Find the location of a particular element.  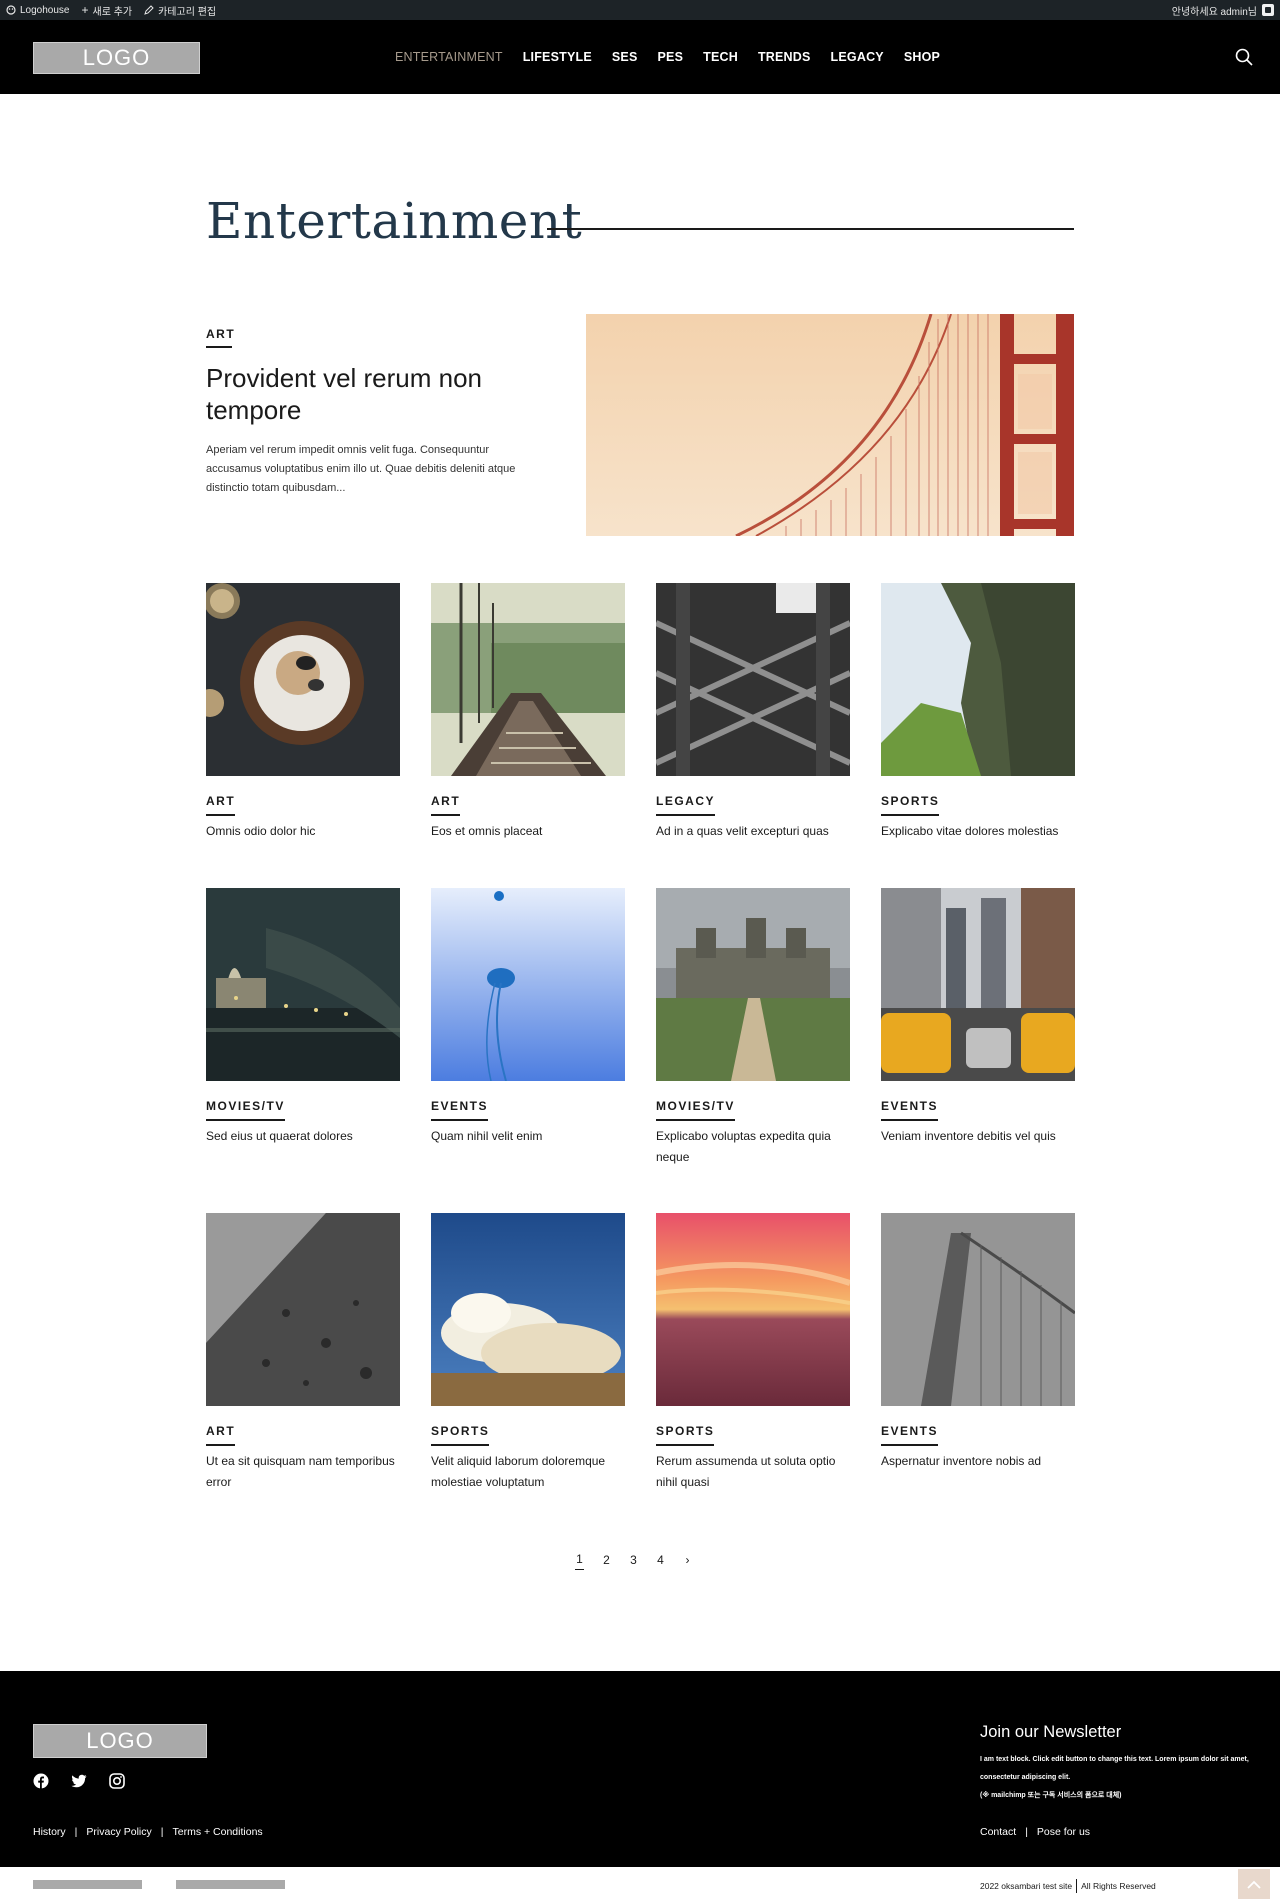

admin-new-link: + 새로 추가 is located at coordinates (107, 10).